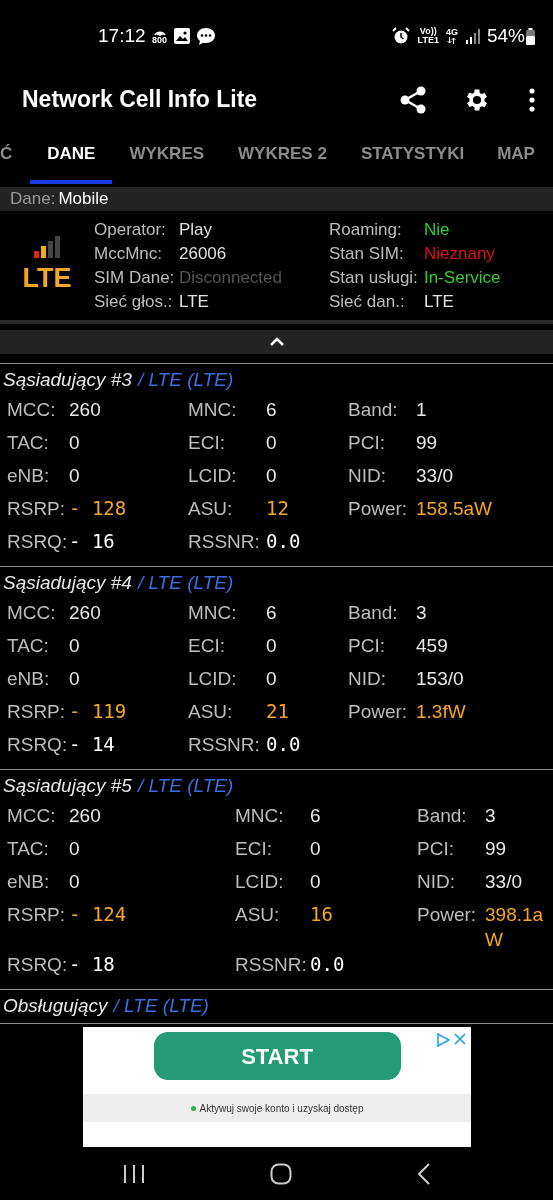 The width and height of the screenshot is (553, 1200). Describe the element at coordinates (460, 1039) in the screenshot. I see `close-icon` at that location.